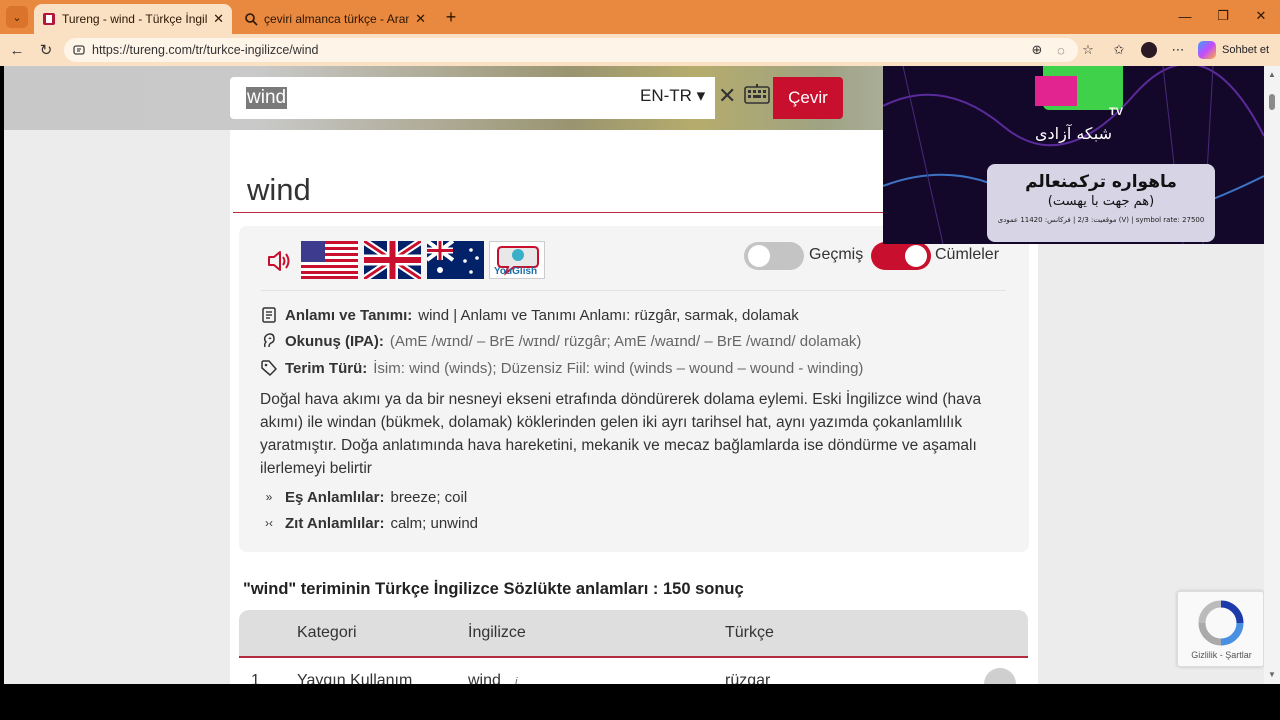  Describe the element at coordinates (1061, 50) in the screenshot. I see `read-aloud-icon: ◌` at that location.